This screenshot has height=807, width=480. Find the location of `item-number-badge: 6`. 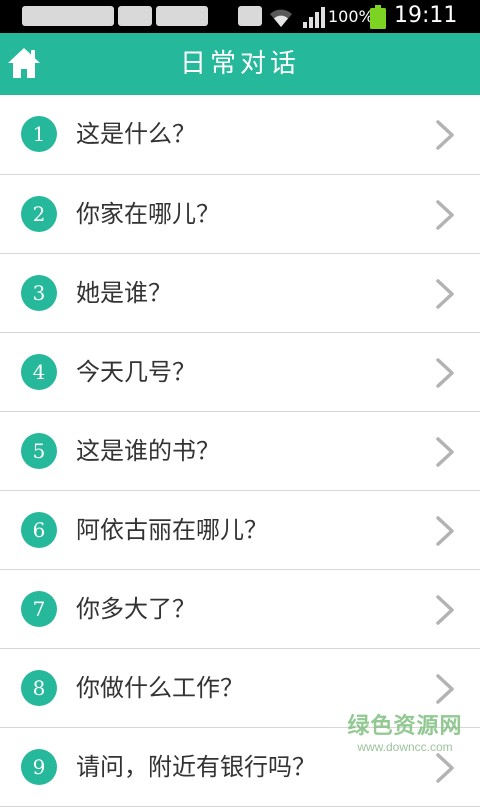

item-number-badge: 6 is located at coordinates (39, 530).